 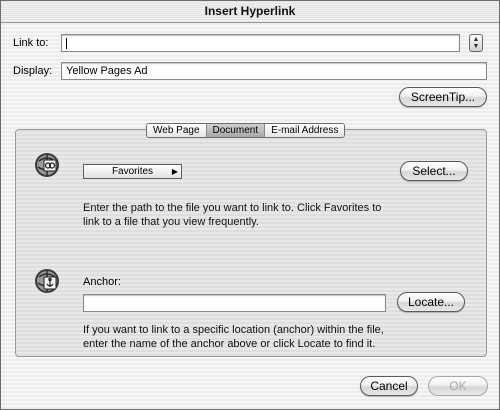 I want to click on ok-button: OK, so click(x=458, y=386).